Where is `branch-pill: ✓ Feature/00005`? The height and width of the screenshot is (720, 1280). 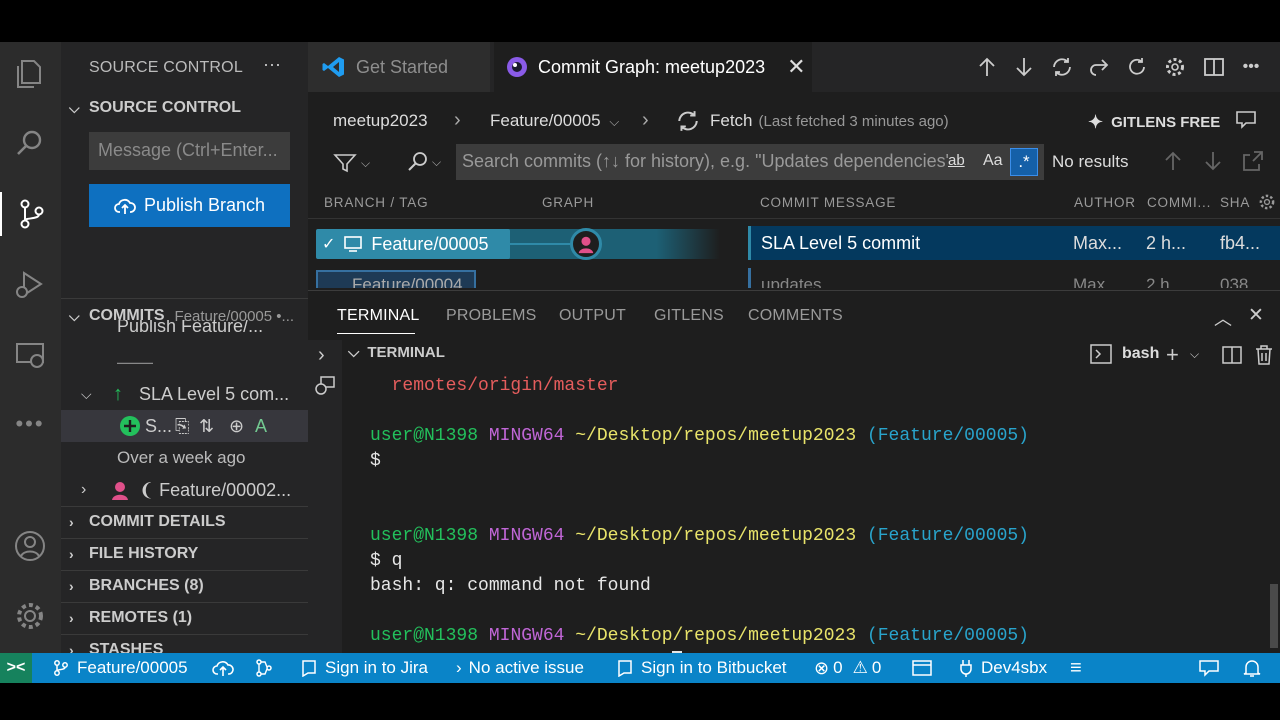 branch-pill: ✓ Feature/00005 is located at coordinates (413, 244).